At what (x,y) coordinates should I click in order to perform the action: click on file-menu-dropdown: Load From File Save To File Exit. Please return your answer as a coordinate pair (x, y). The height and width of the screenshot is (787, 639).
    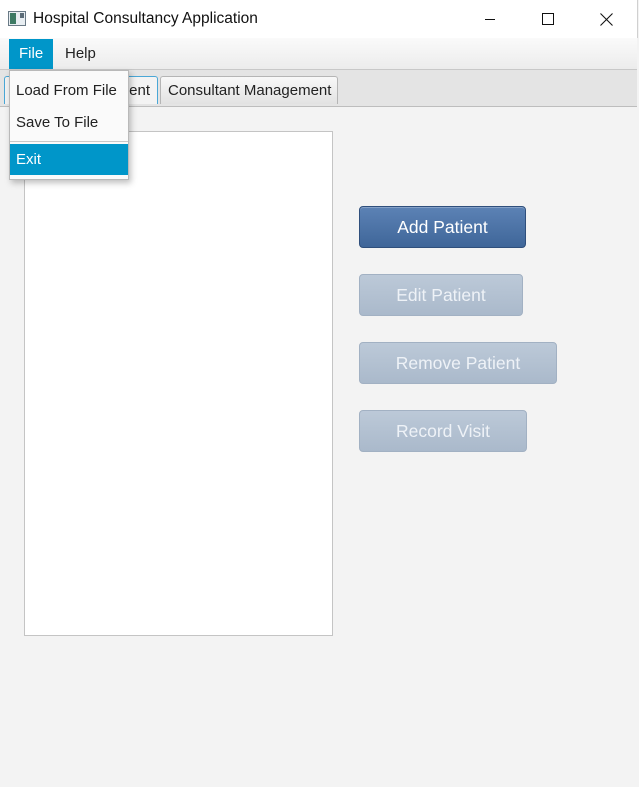
    Looking at the image, I should click on (69, 125).